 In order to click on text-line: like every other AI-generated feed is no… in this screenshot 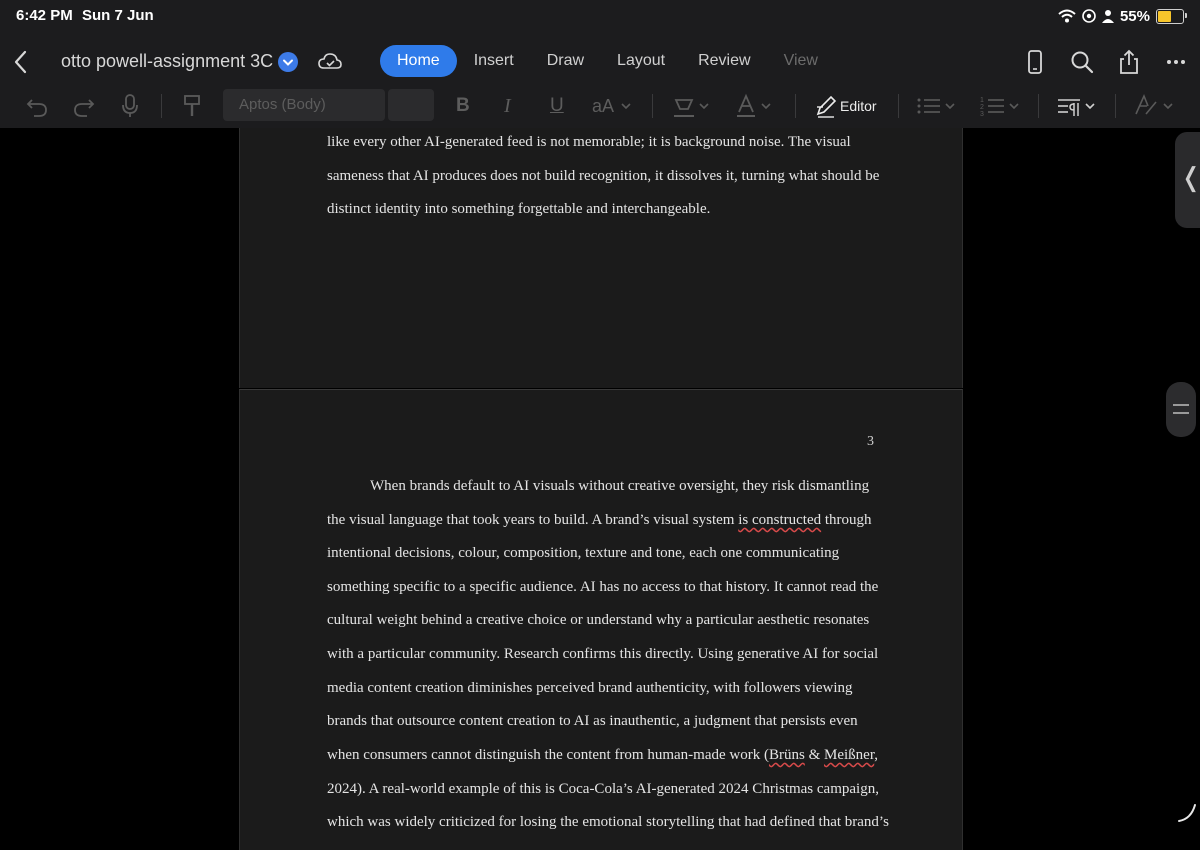, I will do `click(589, 142)`.